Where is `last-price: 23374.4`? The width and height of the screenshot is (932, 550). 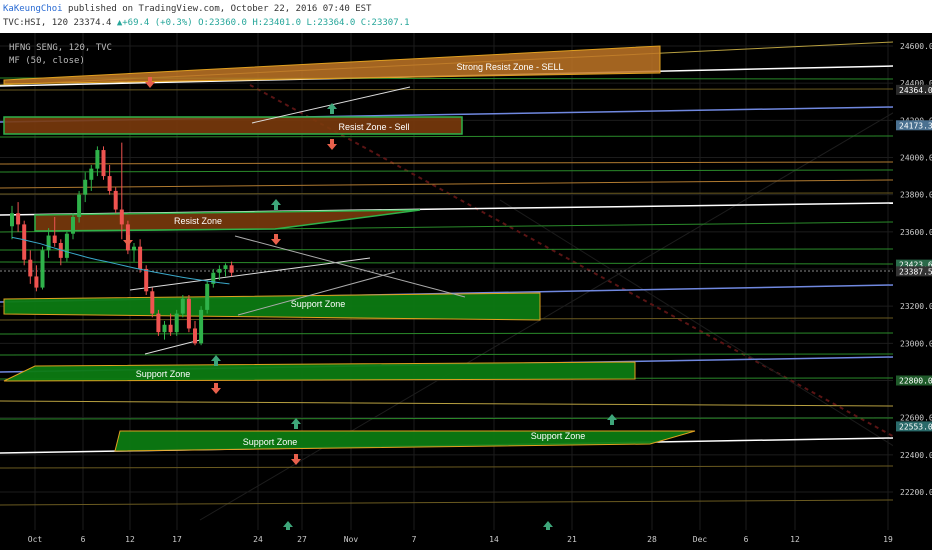 last-price: 23374.4 is located at coordinates (92, 23).